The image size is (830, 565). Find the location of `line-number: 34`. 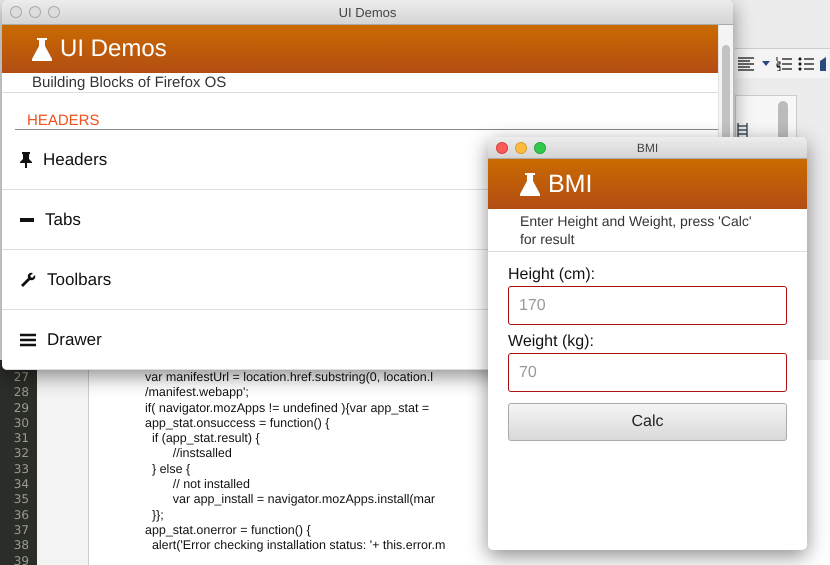

line-number: 34 is located at coordinates (21, 484).